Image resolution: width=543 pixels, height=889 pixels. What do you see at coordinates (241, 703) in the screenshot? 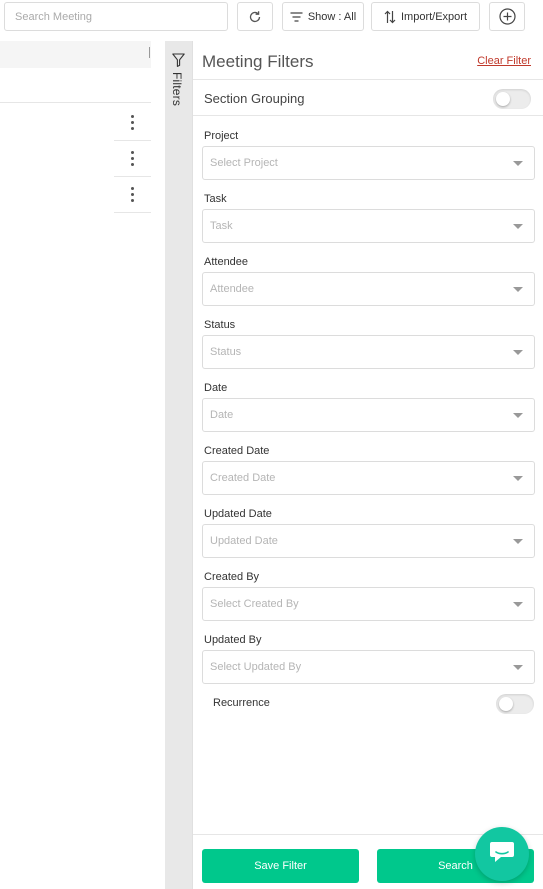
I see `recurrence-label: Recurrence` at bounding box center [241, 703].